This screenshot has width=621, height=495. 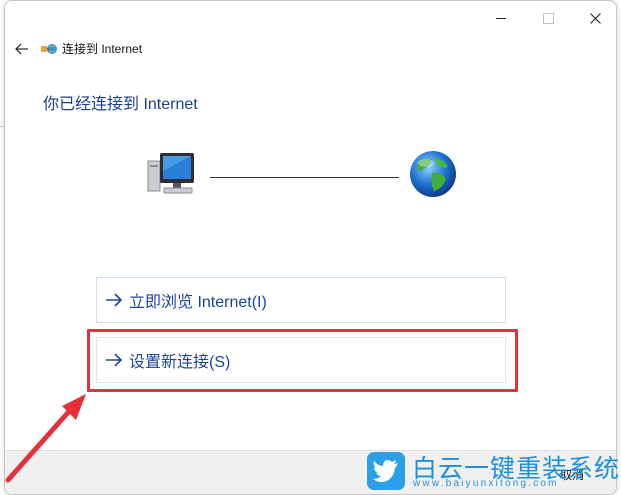 What do you see at coordinates (433, 174) in the screenshot?
I see `globe-icon` at bounding box center [433, 174].